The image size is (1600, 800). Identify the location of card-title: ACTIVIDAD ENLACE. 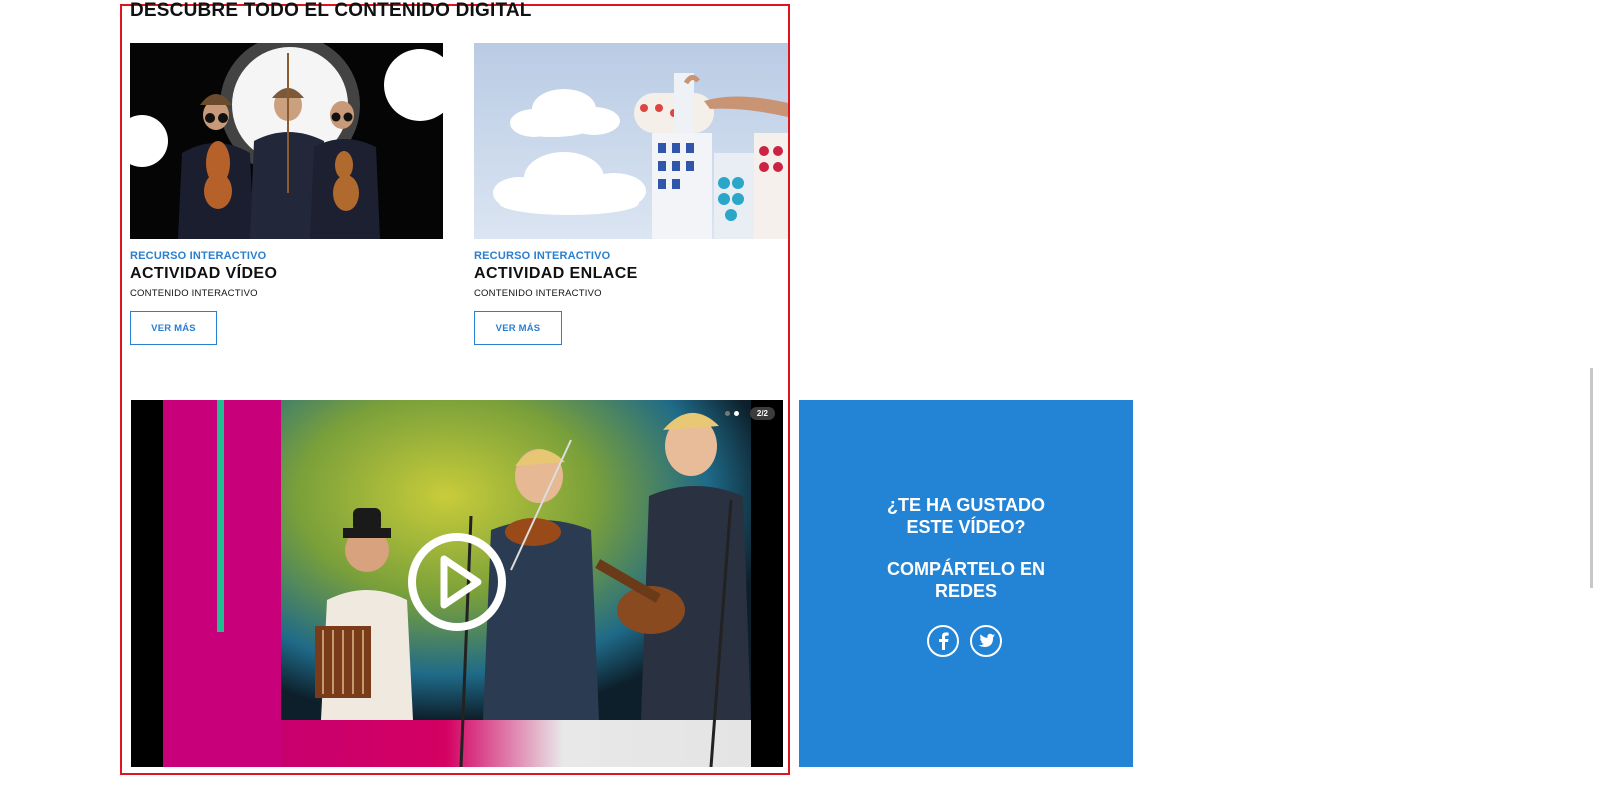
(556, 274).